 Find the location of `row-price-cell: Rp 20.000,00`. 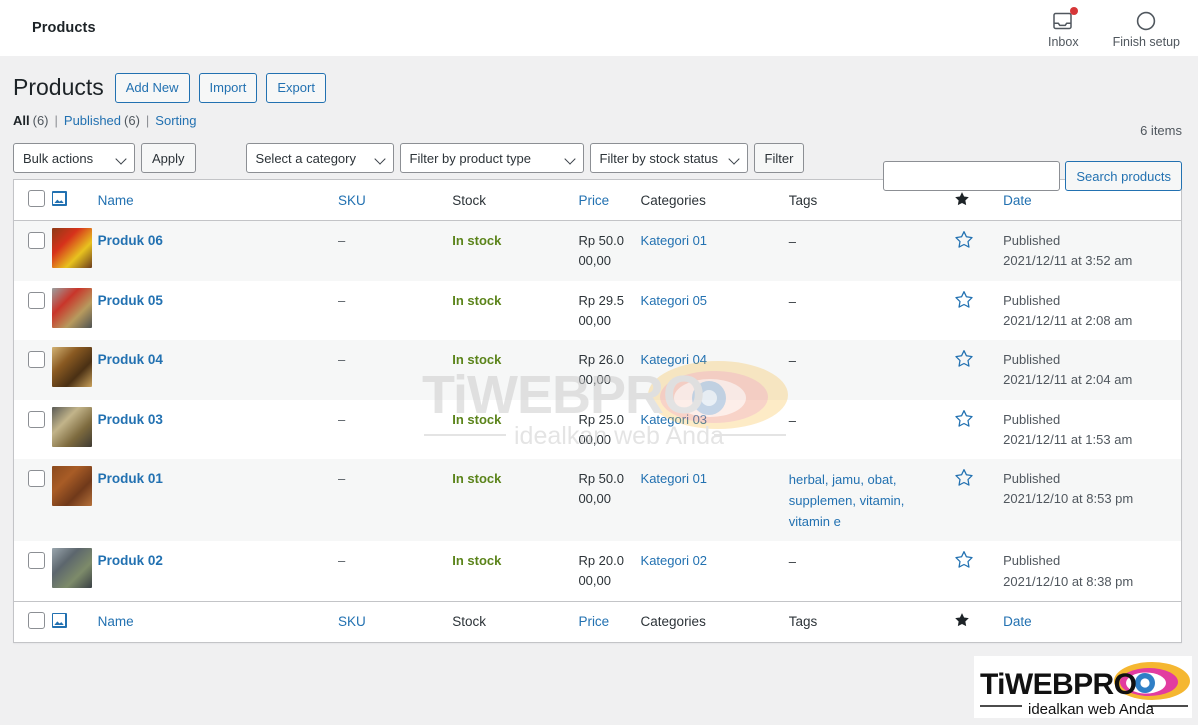

row-price-cell: Rp 20.000,00 is located at coordinates (601, 571).